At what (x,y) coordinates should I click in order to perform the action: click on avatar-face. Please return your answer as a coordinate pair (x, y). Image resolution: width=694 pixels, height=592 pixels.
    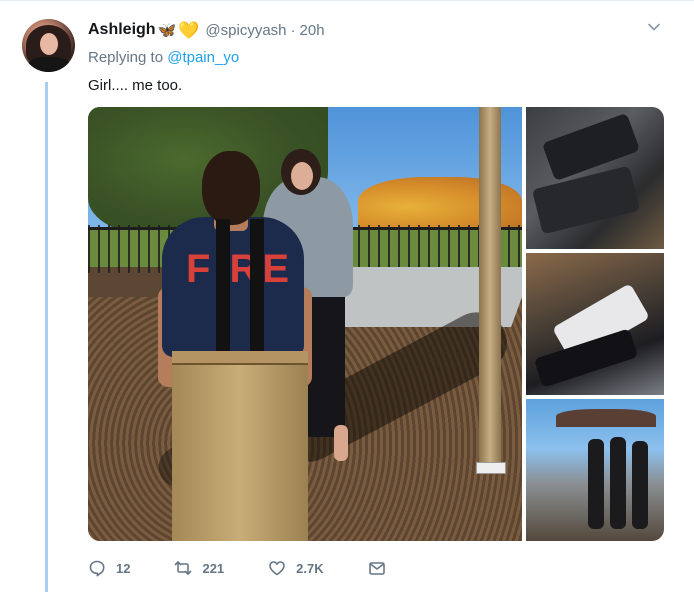
    Looking at the image, I should click on (49, 44).